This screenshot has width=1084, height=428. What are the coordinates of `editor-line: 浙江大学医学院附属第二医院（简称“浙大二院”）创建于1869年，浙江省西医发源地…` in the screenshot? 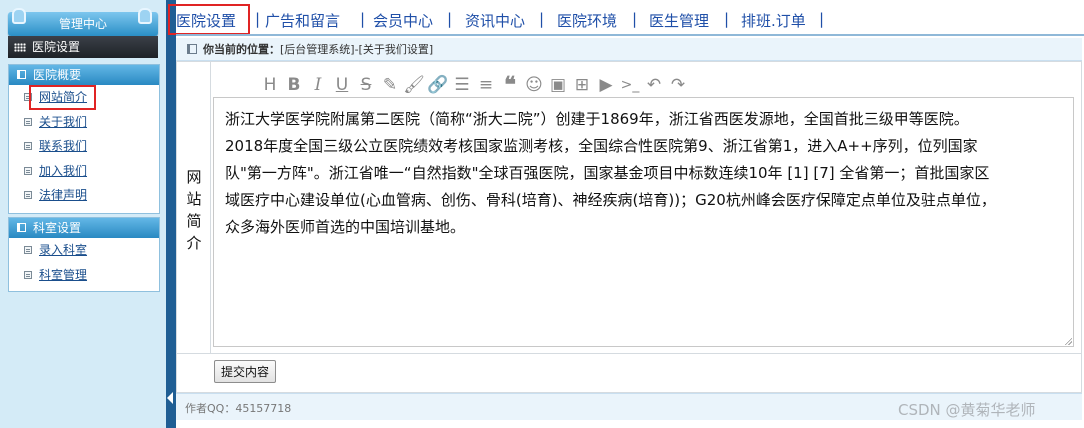 It's located at (597, 119).